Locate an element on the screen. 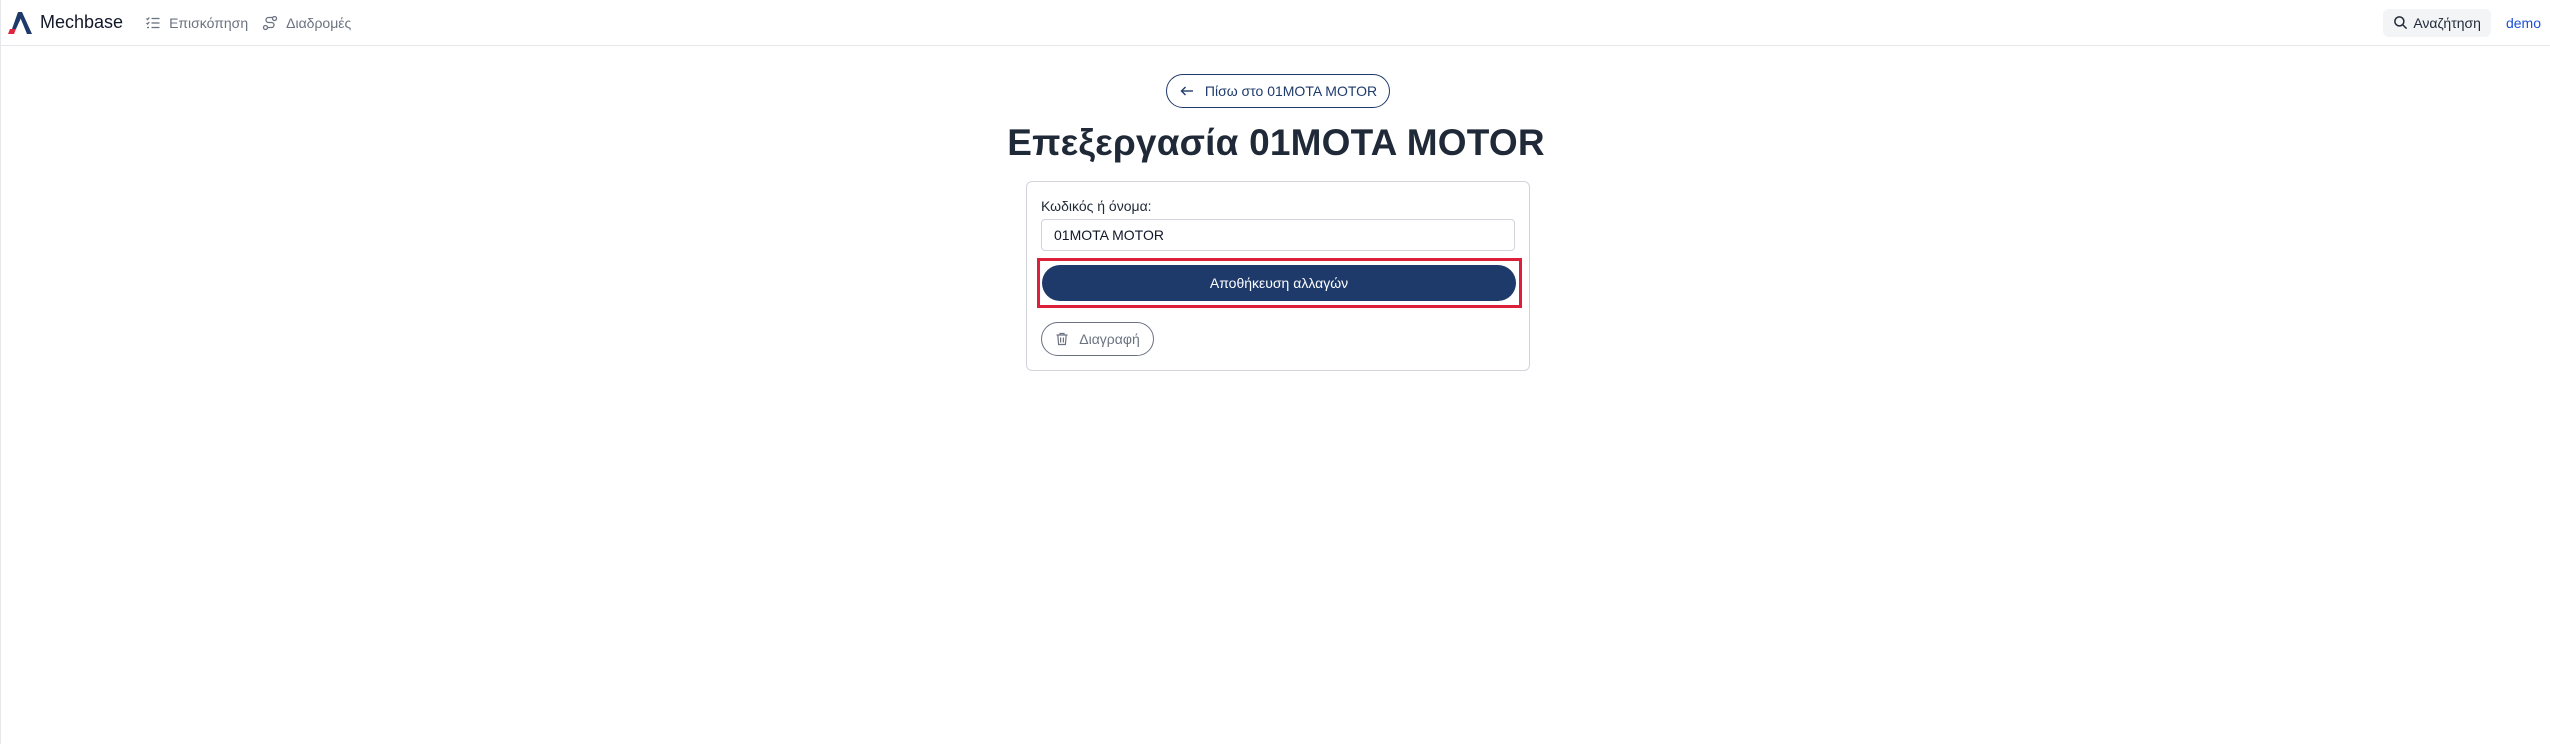 The width and height of the screenshot is (2550, 744). back-button-label: Πίσω στο 01MOTA MOTOR is located at coordinates (1291, 91).